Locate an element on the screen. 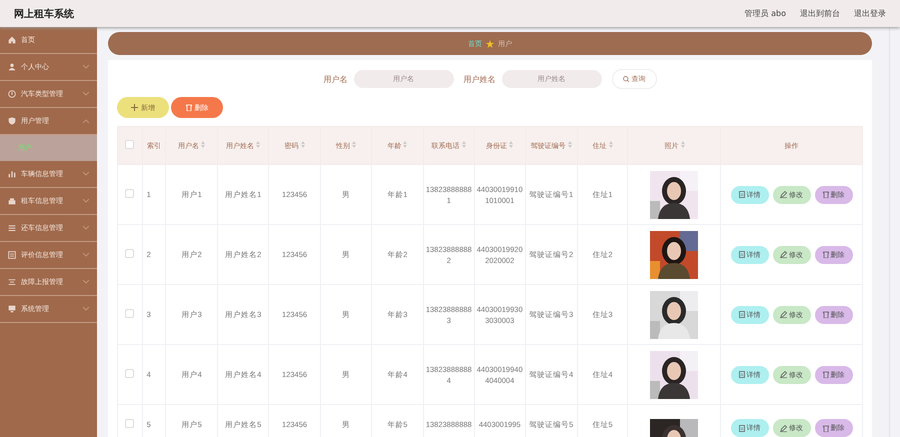  select-all-checkbox is located at coordinates (129, 144).